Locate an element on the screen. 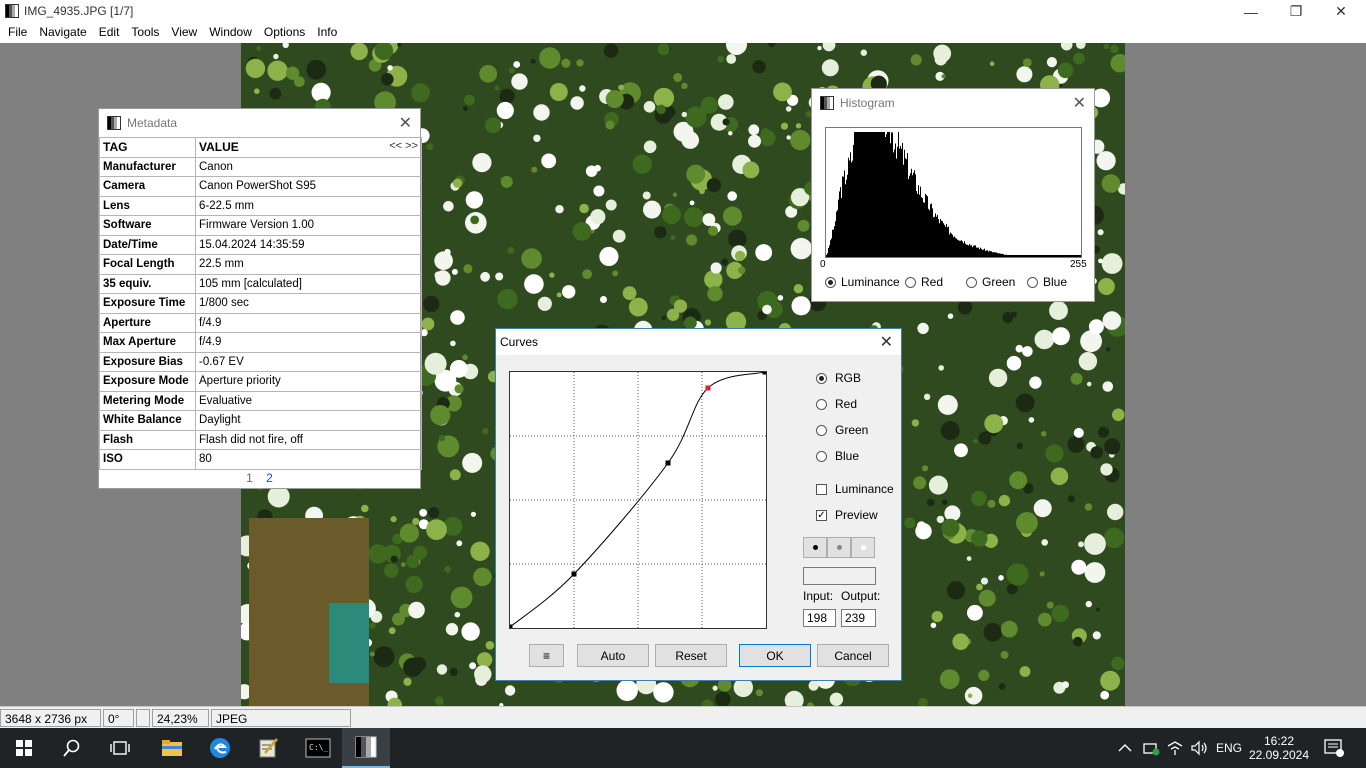 This screenshot has width=1366, height=768. page-2-link: 2 is located at coordinates (269, 478).